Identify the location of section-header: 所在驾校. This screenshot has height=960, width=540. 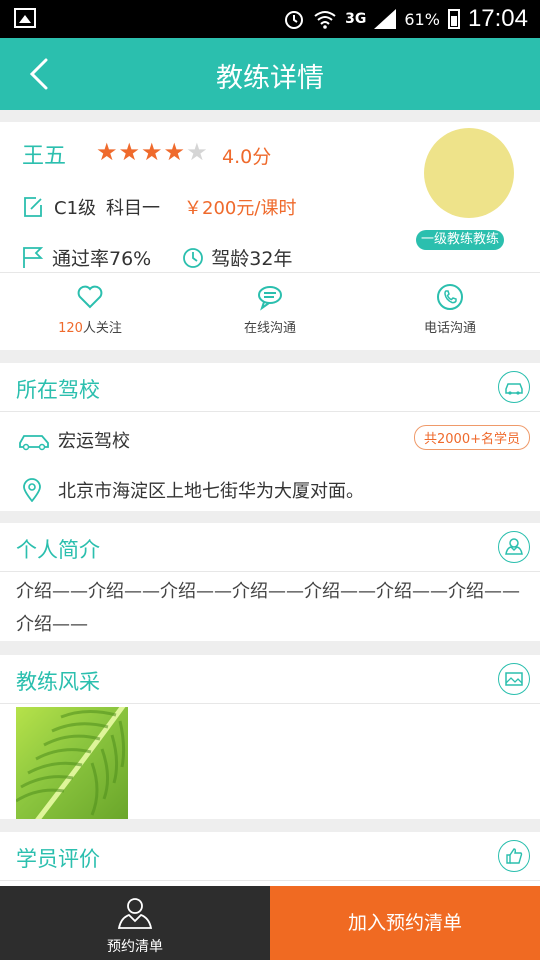
(270, 387).